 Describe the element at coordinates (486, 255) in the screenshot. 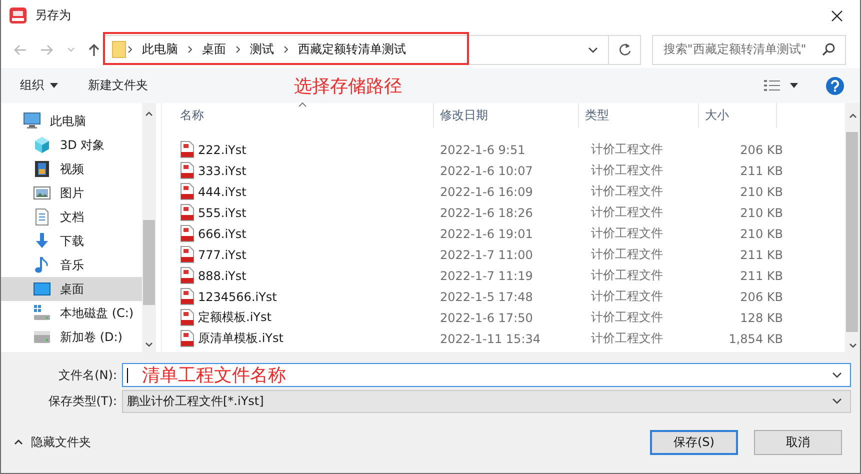

I see `modified-date: 2022-1-7 11:00` at that location.